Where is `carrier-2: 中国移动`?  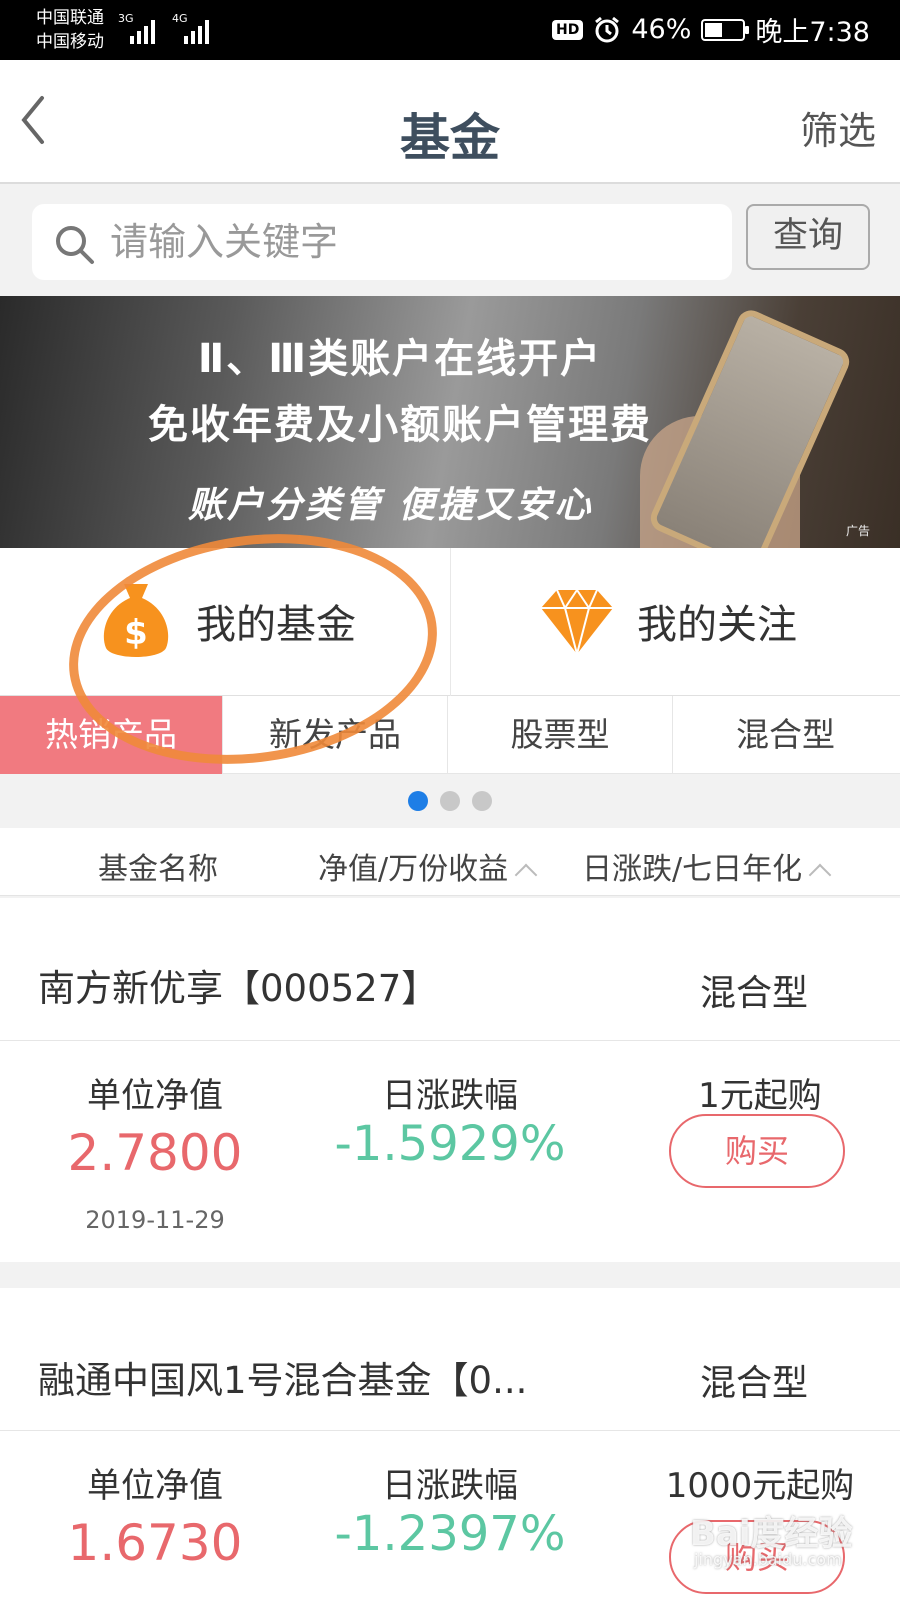
carrier-2: 中国移动 is located at coordinates (70, 42).